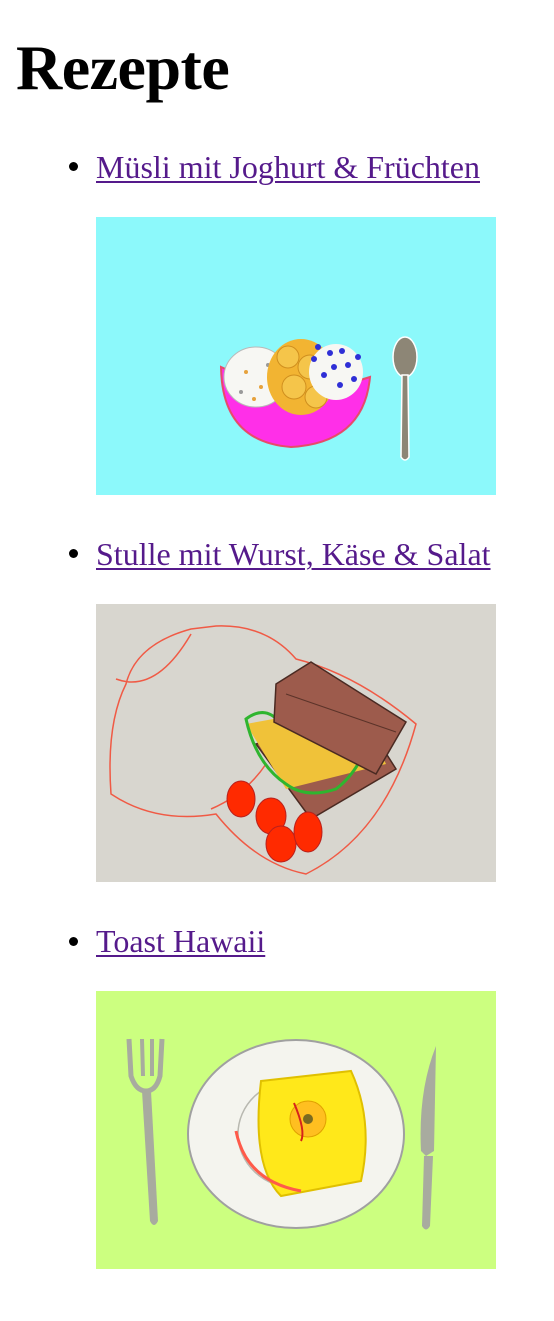  Describe the element at coordinates (123, 67) in the screenshot. I see `page-title: Rezepte` at that location.